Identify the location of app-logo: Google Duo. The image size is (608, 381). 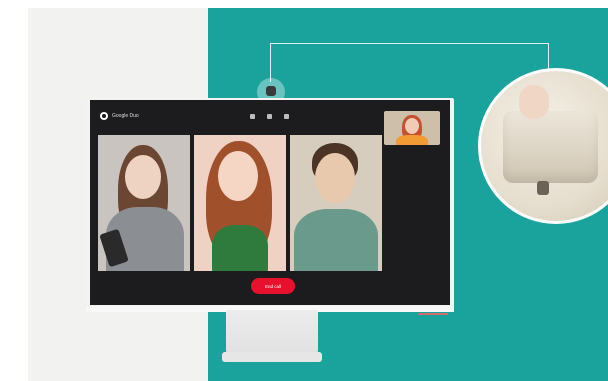
(119, 116).